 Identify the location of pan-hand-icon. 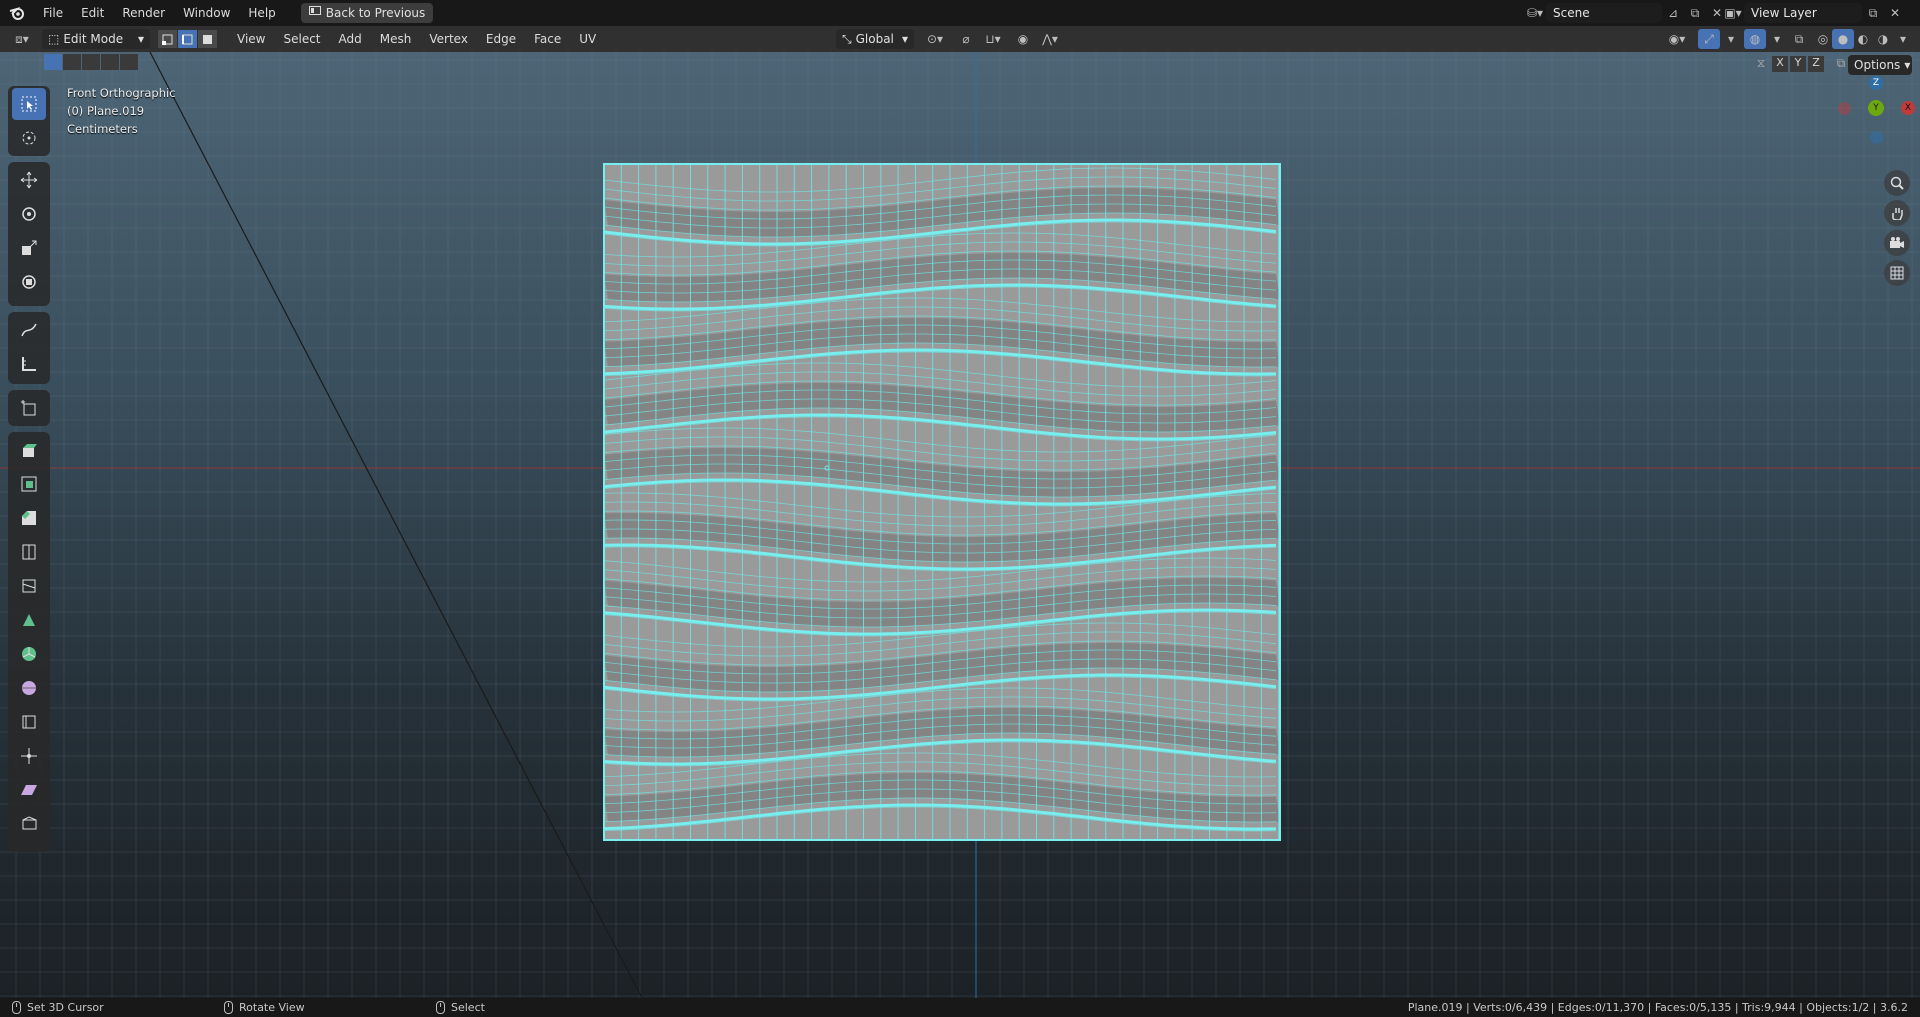
(1897, 213).